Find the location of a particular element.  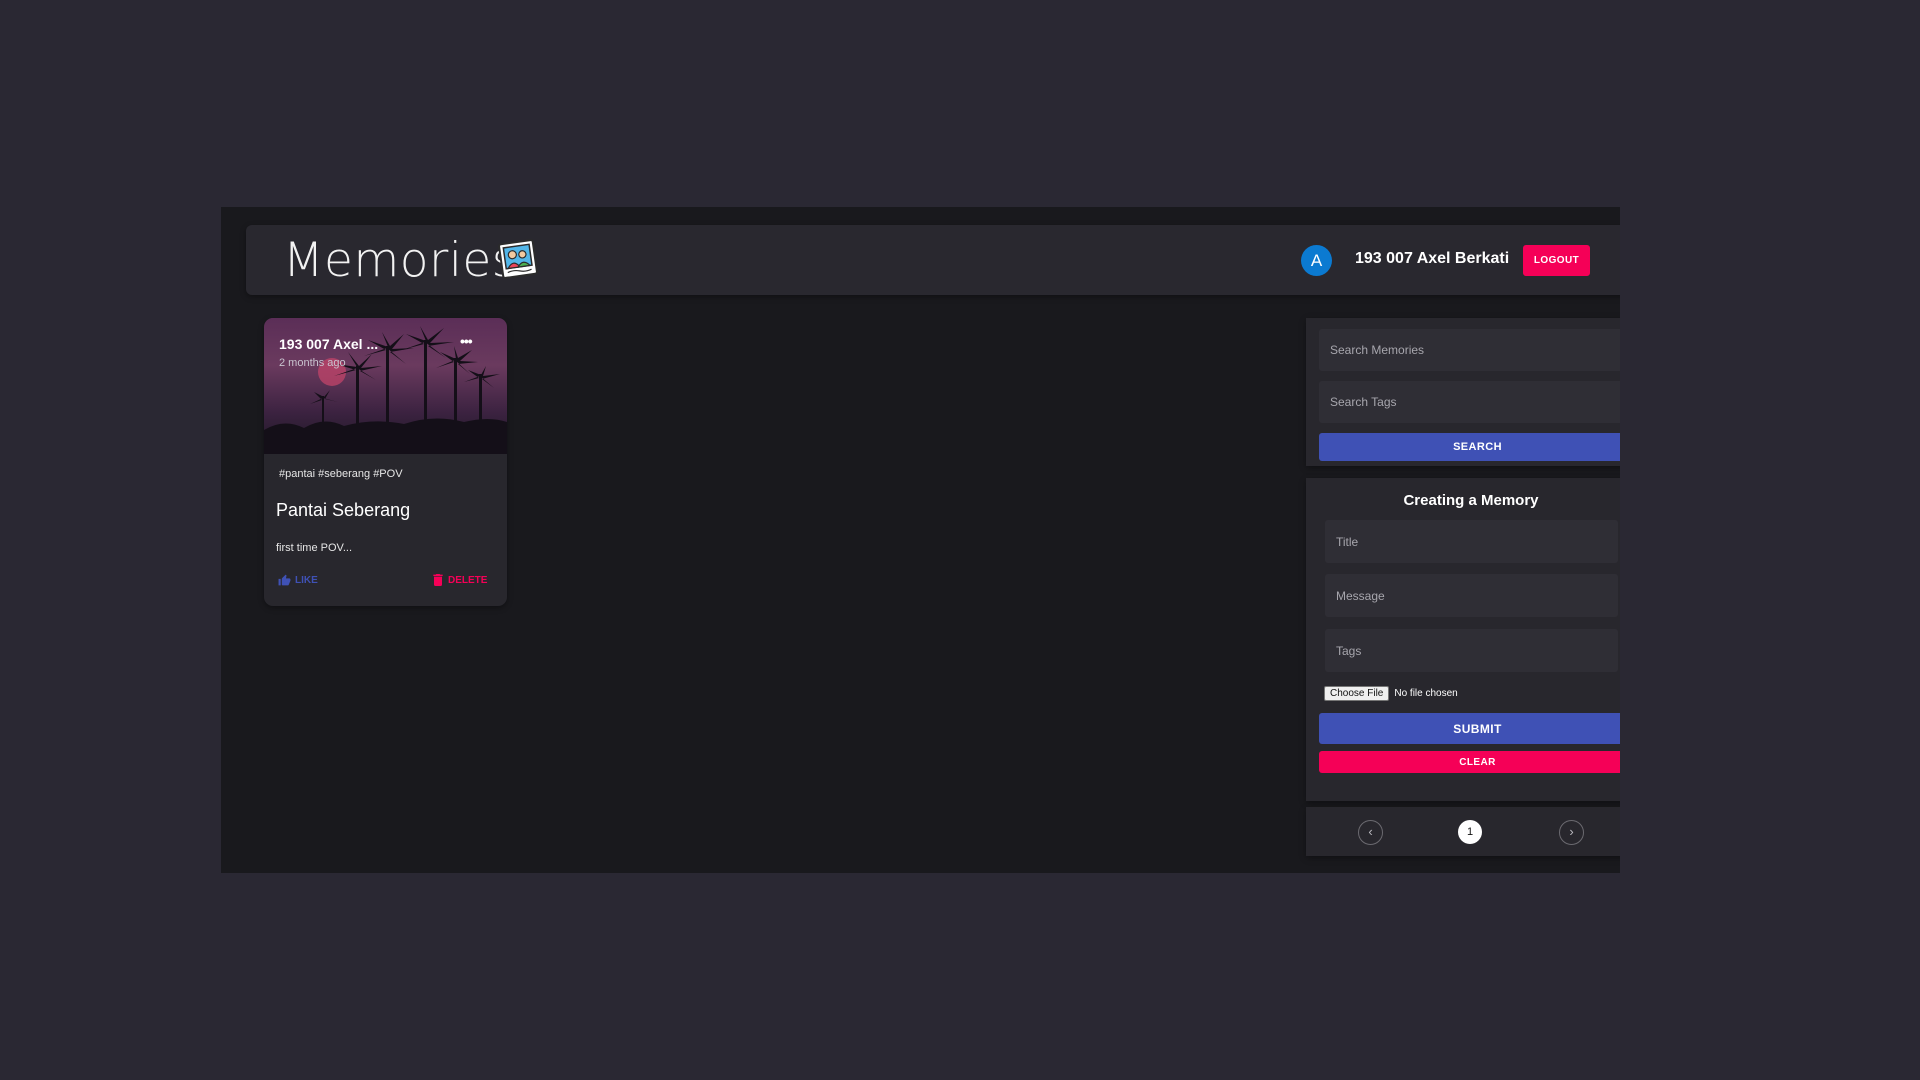

chevron-left-icon: ‹ is located at coordinates (1370, 832).